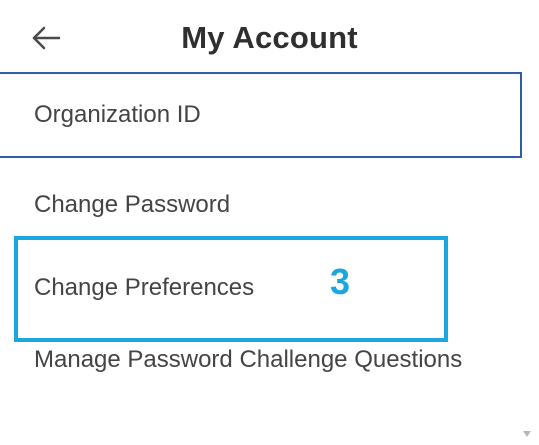 This screenshot has height=445, width=539. I want to click on menu-item-label: Change Preferences, so click(144, 287).